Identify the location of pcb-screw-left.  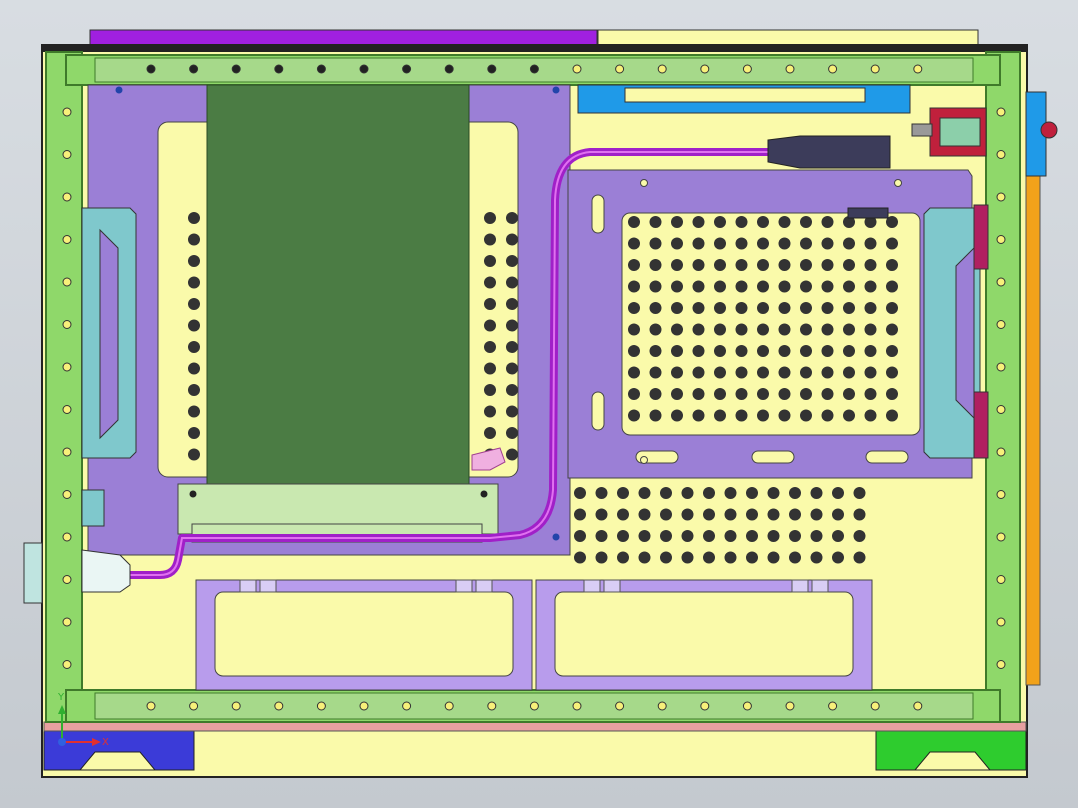
(193, 494).